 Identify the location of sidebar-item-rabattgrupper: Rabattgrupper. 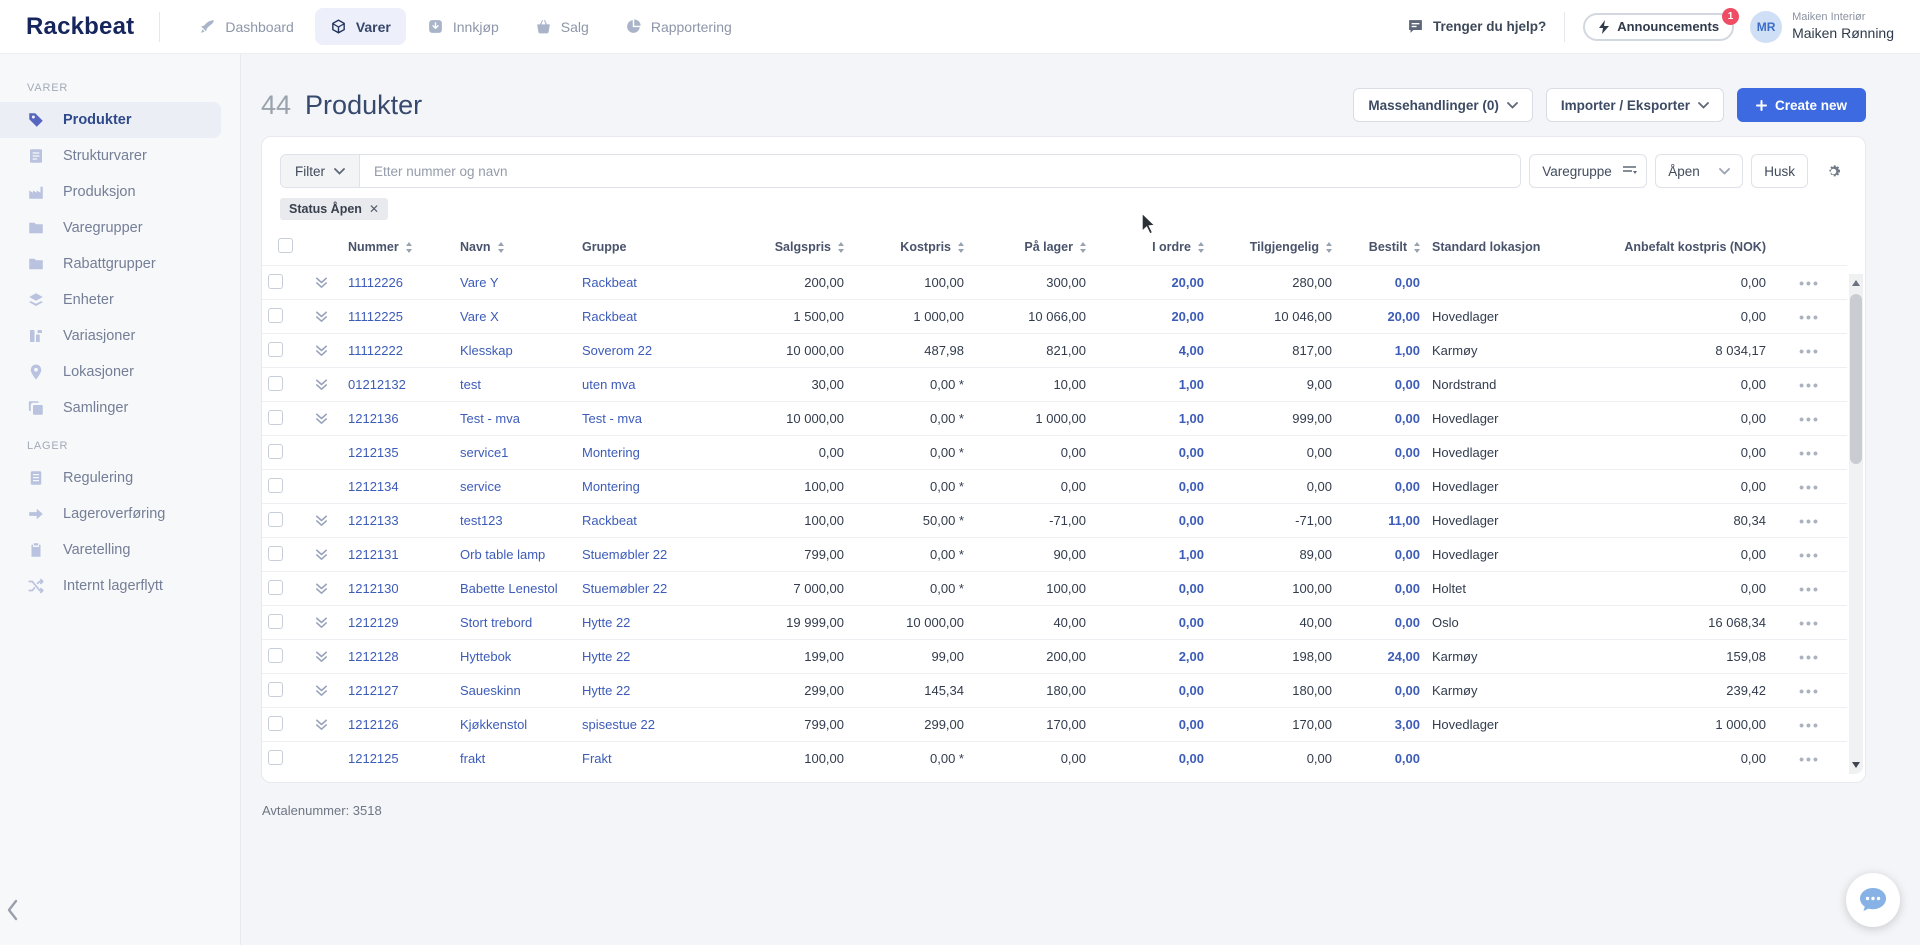
(110, 264).